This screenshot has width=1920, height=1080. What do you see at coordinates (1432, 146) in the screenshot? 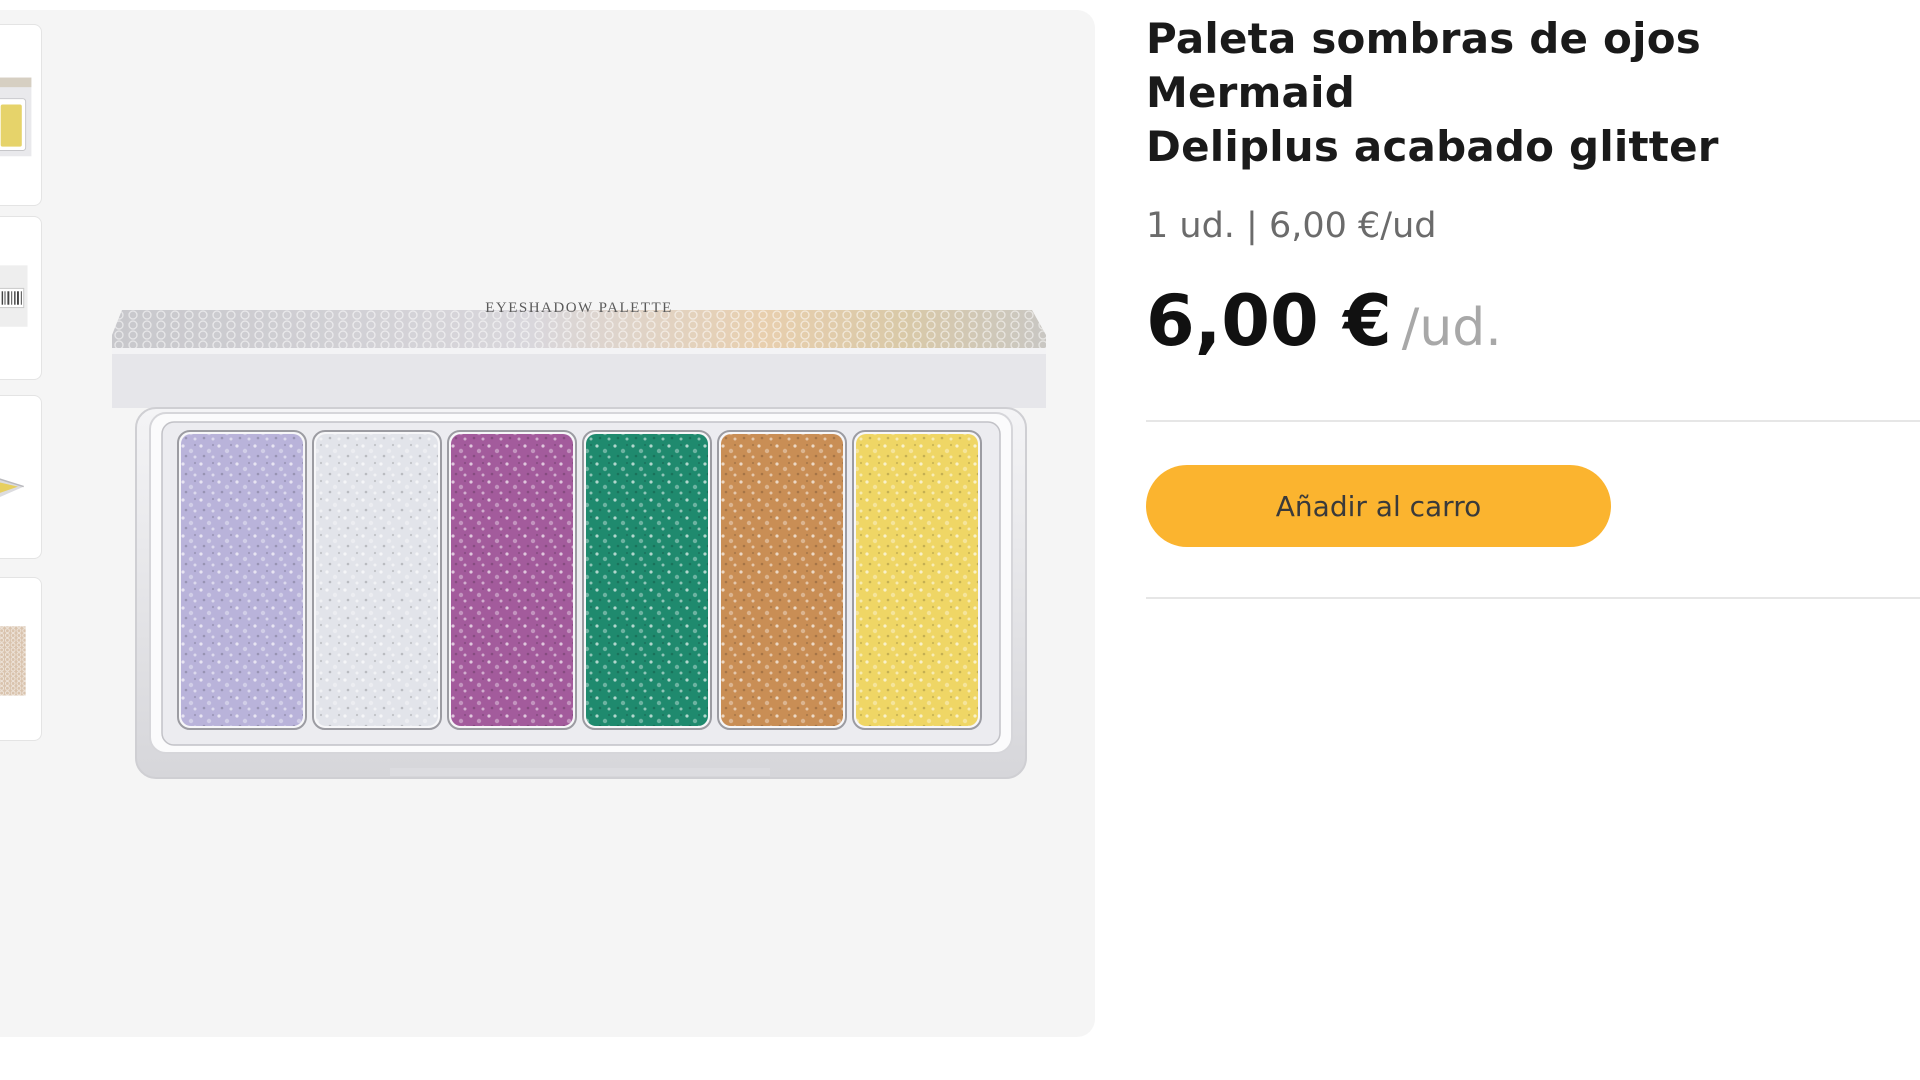
I see `product-title-line-2: Deliplus acabado glitter` at bounding box center [1432, 146].